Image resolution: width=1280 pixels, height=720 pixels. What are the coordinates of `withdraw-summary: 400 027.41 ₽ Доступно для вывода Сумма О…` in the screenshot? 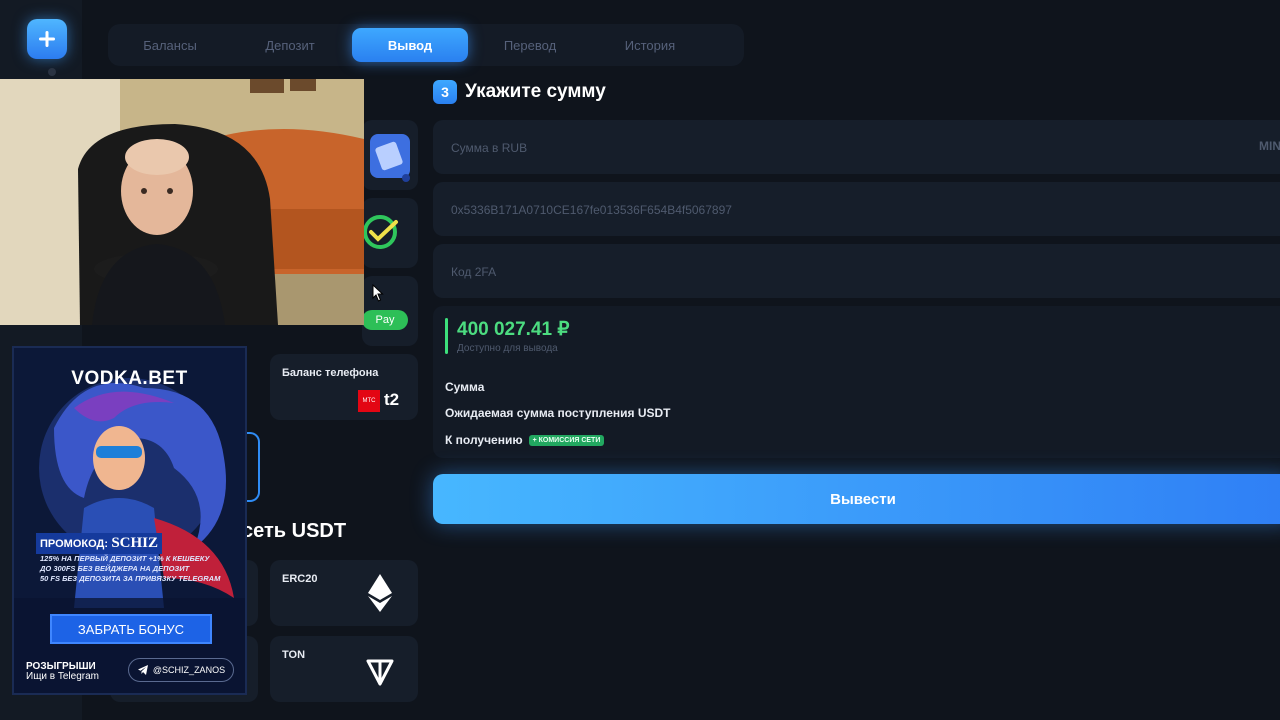 It's located at (856, 382).